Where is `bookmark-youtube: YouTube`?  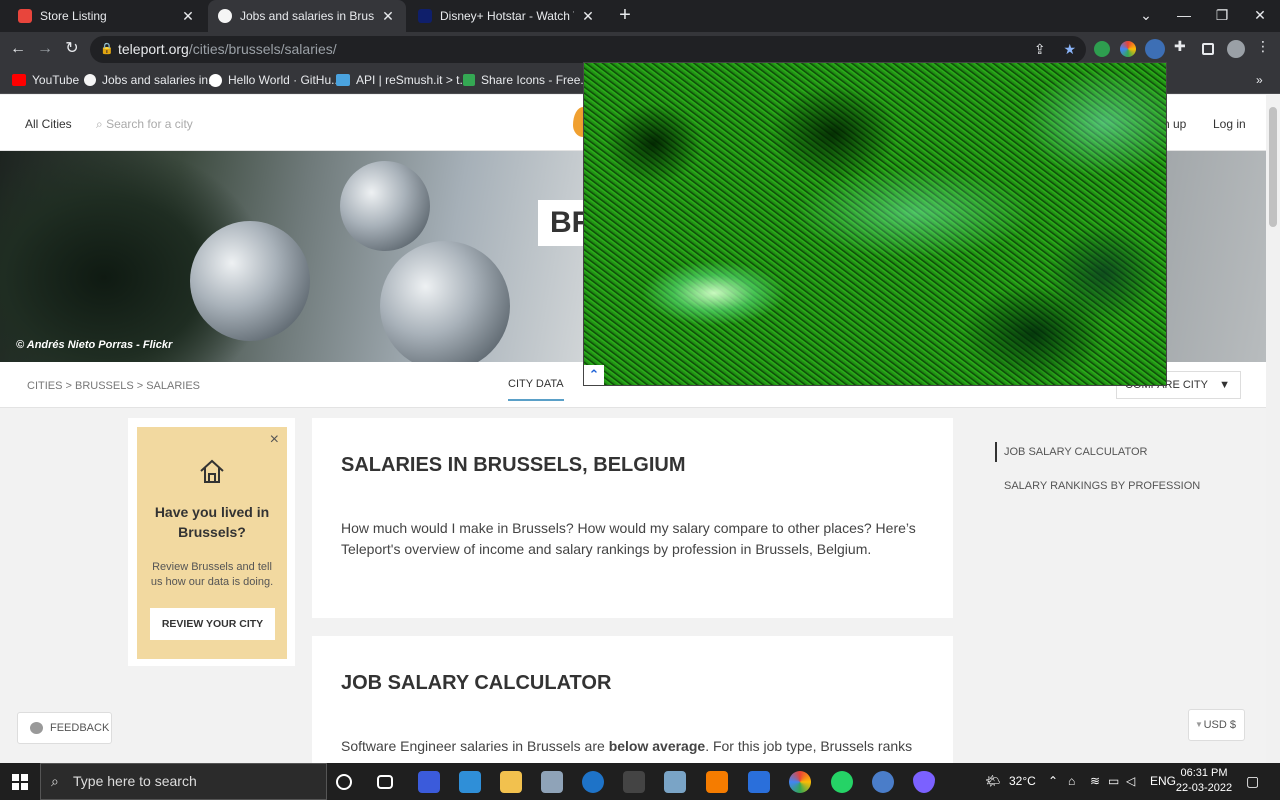
bookmark-youtube: YouTube is located at coordinates (45, 80).